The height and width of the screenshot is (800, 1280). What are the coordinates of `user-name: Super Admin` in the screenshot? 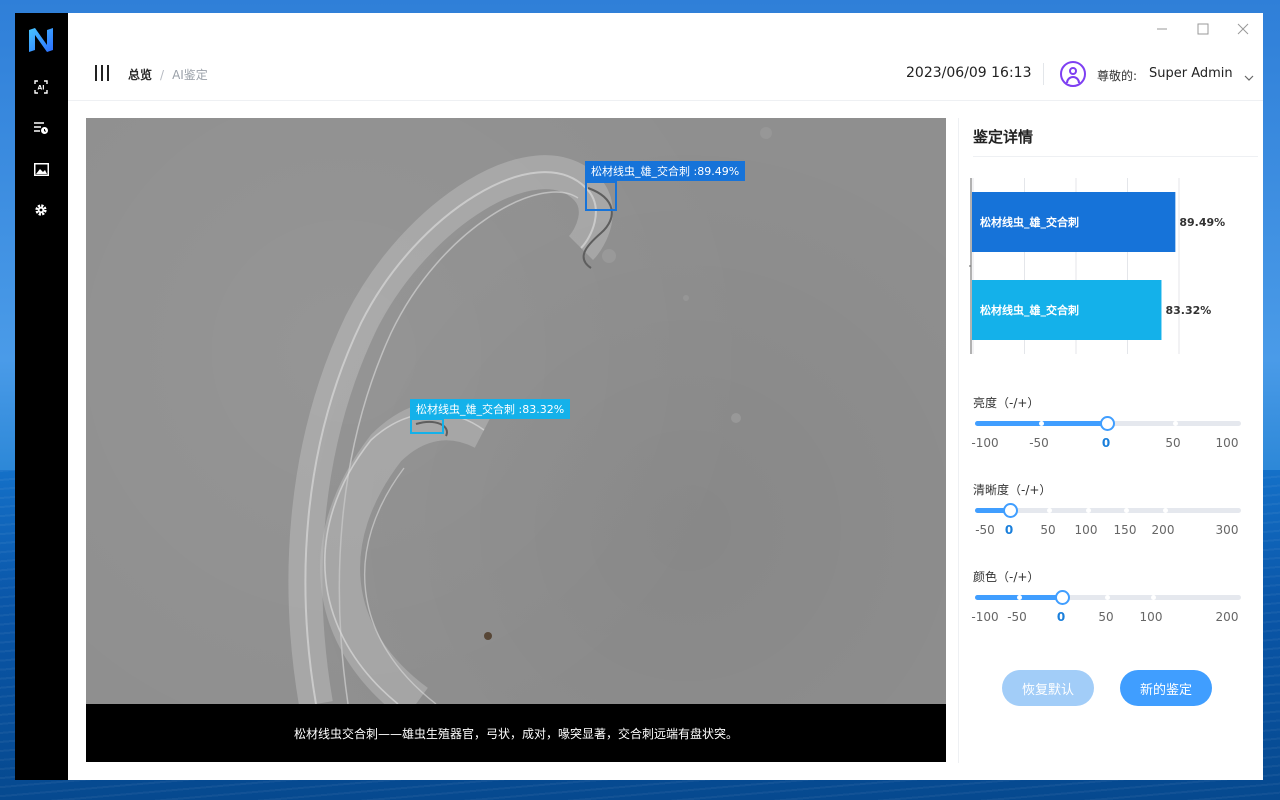 It's located at (1191, 73).